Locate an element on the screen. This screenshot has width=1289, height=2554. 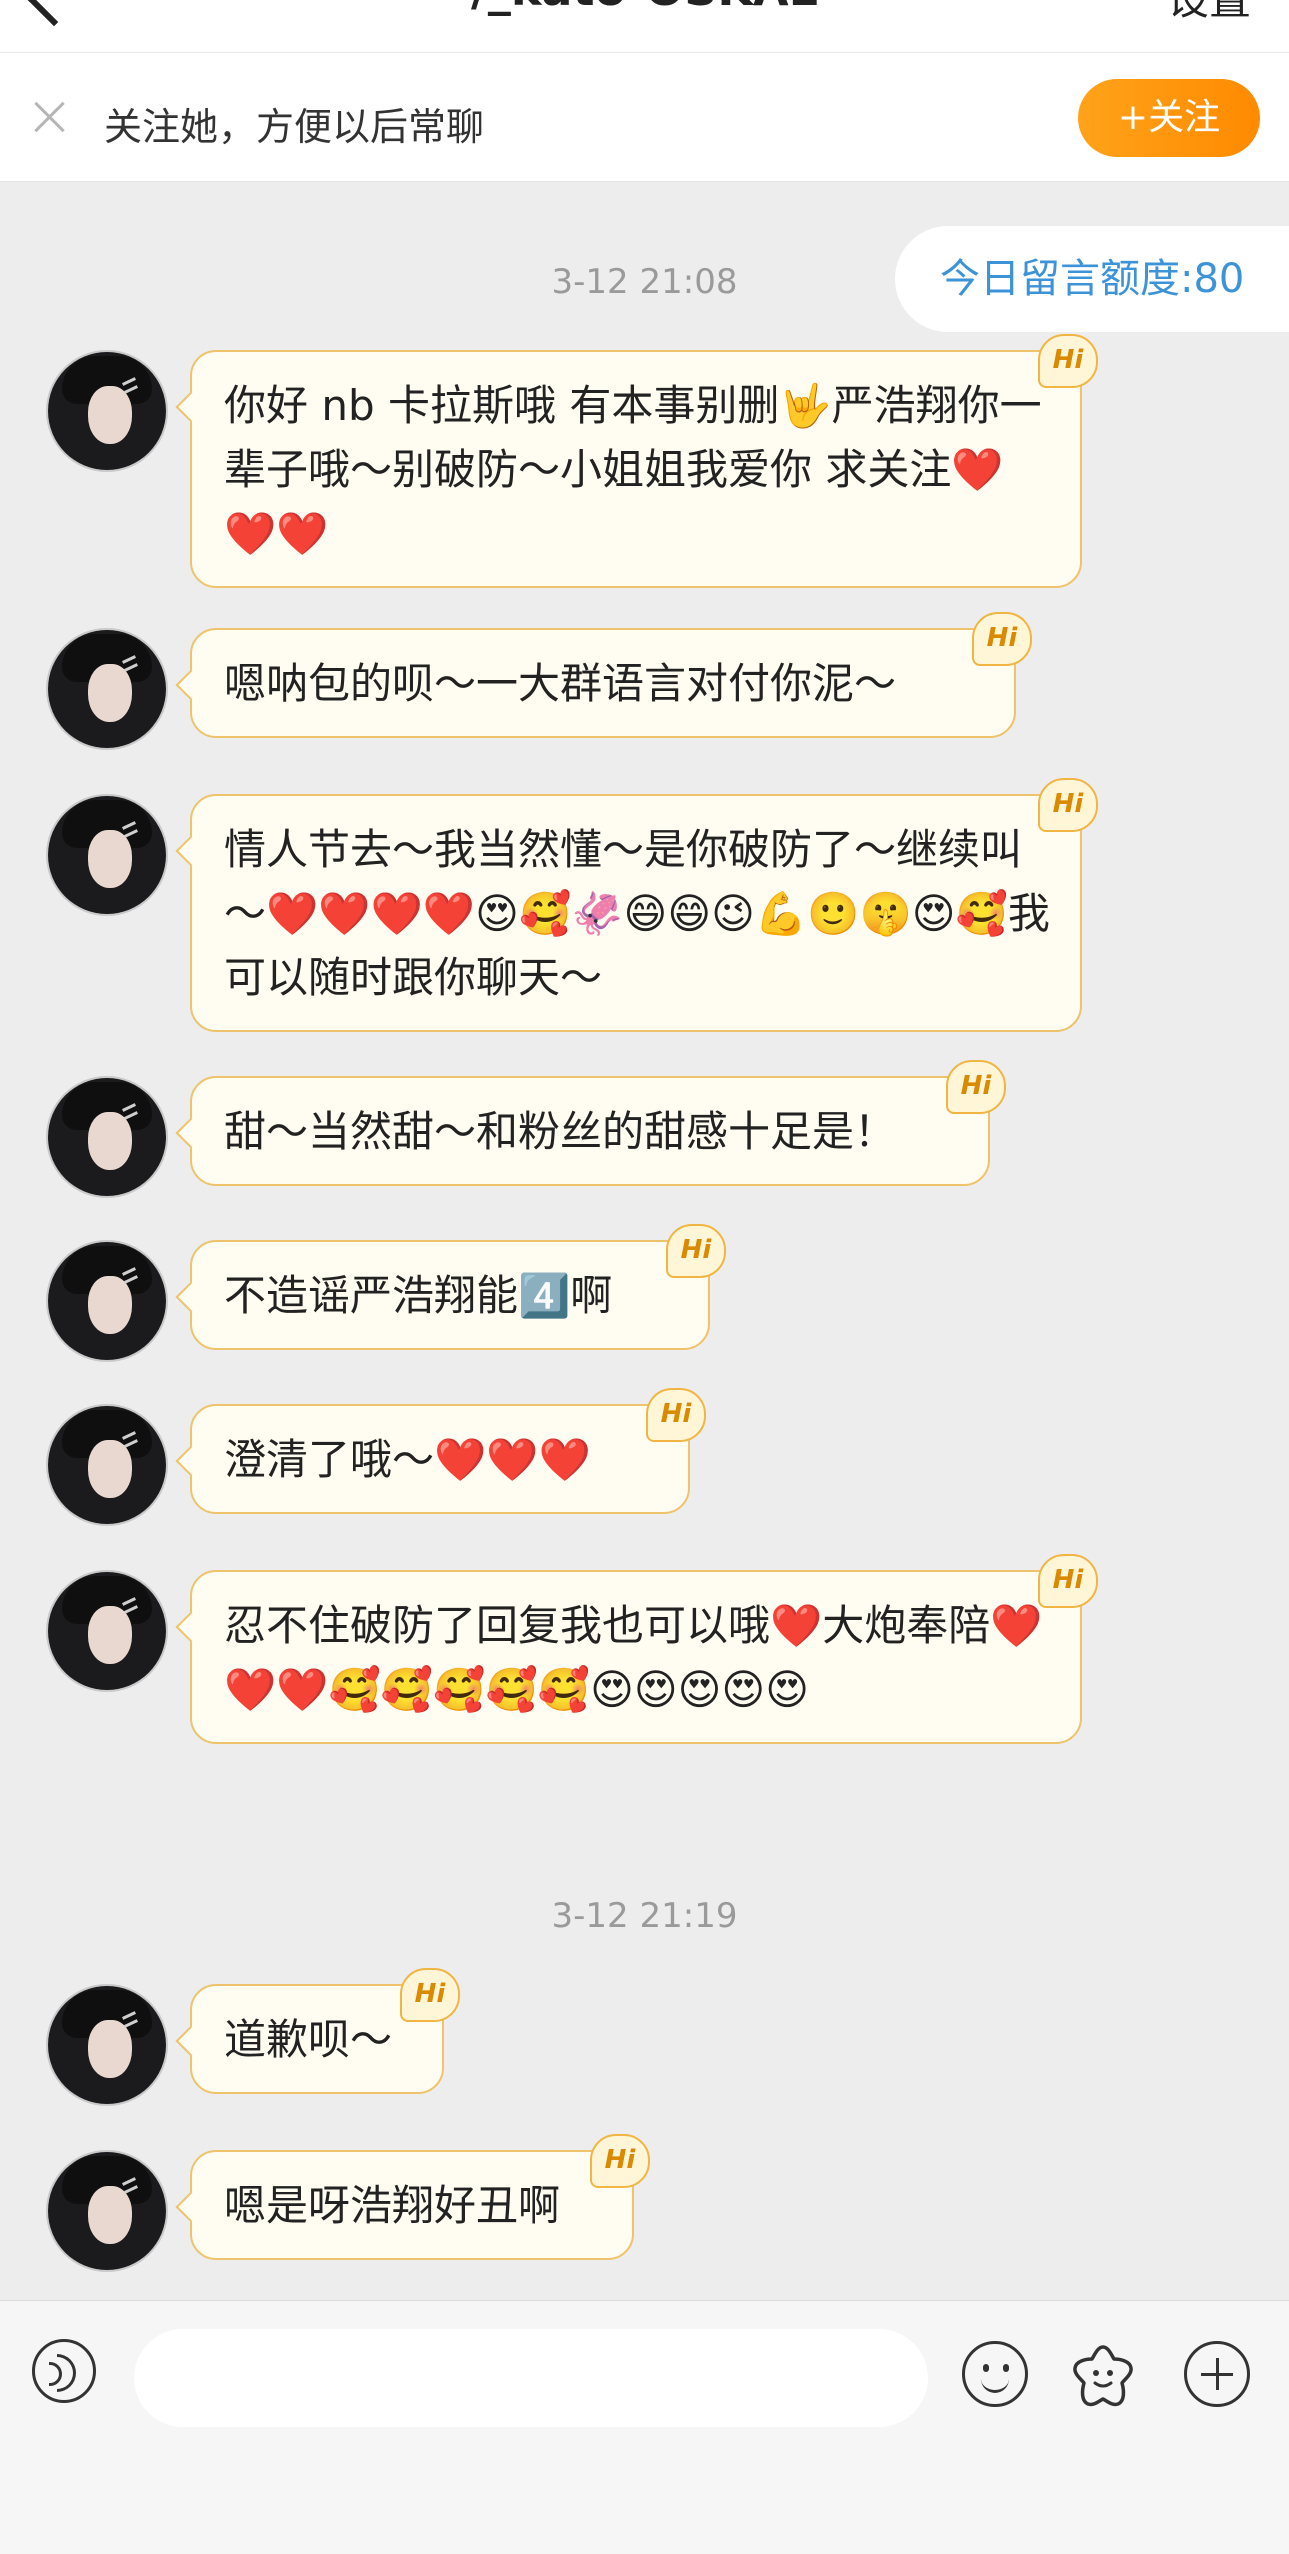
sticker-icon is located at coordinates (1103, 2376).